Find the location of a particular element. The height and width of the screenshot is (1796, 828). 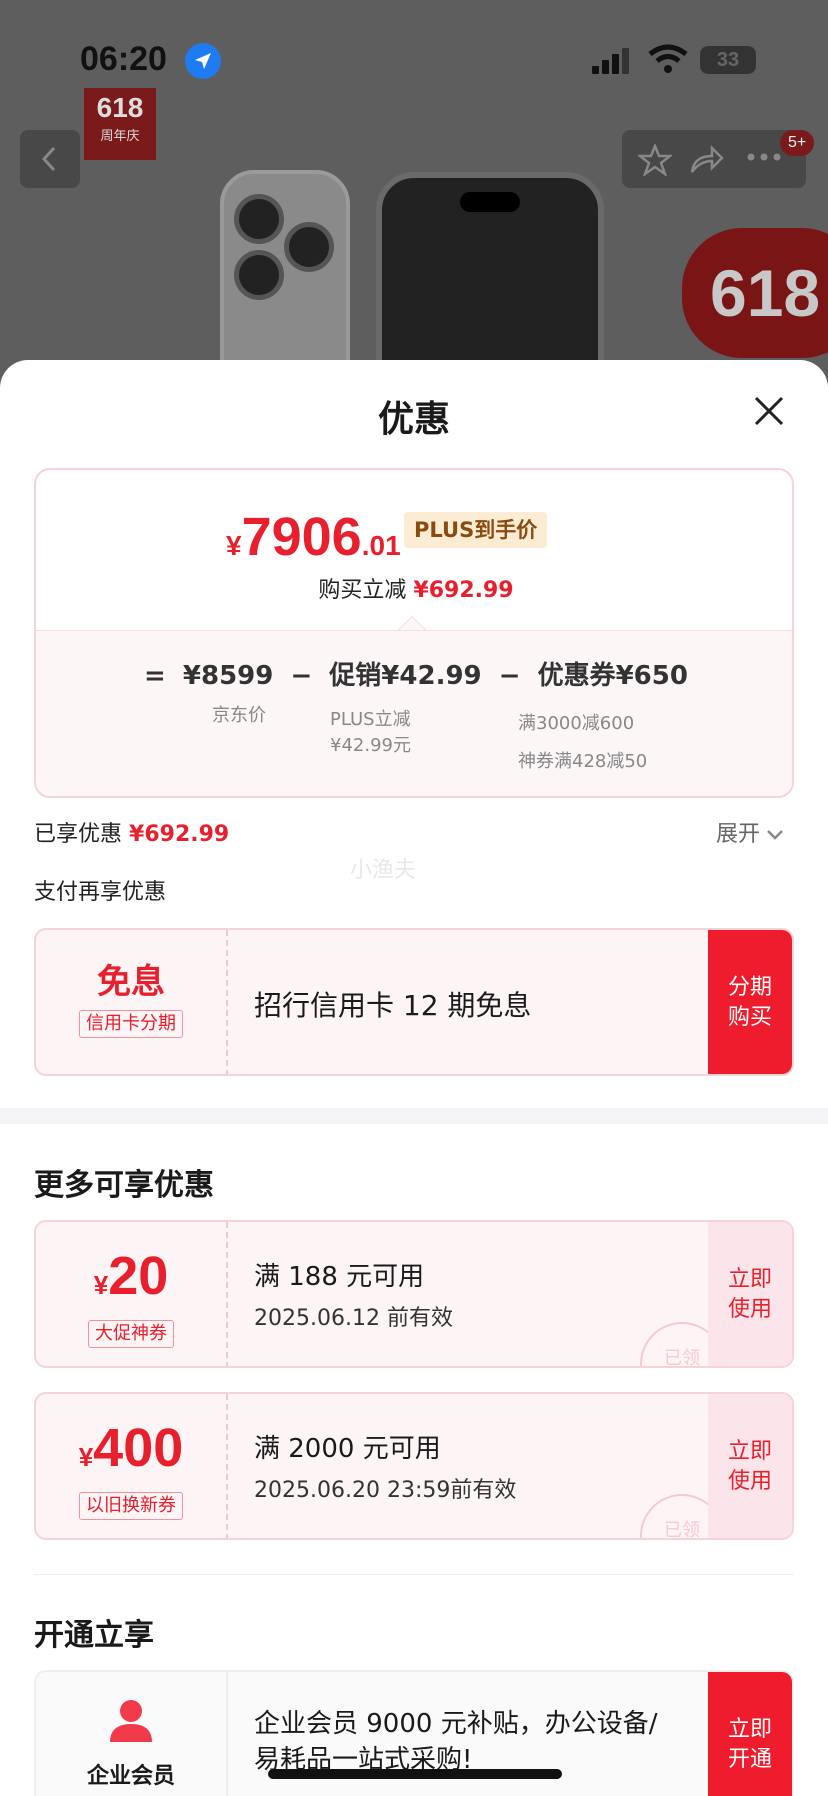

membership-label: 企业会员 is located at coordinates (130, 1776).